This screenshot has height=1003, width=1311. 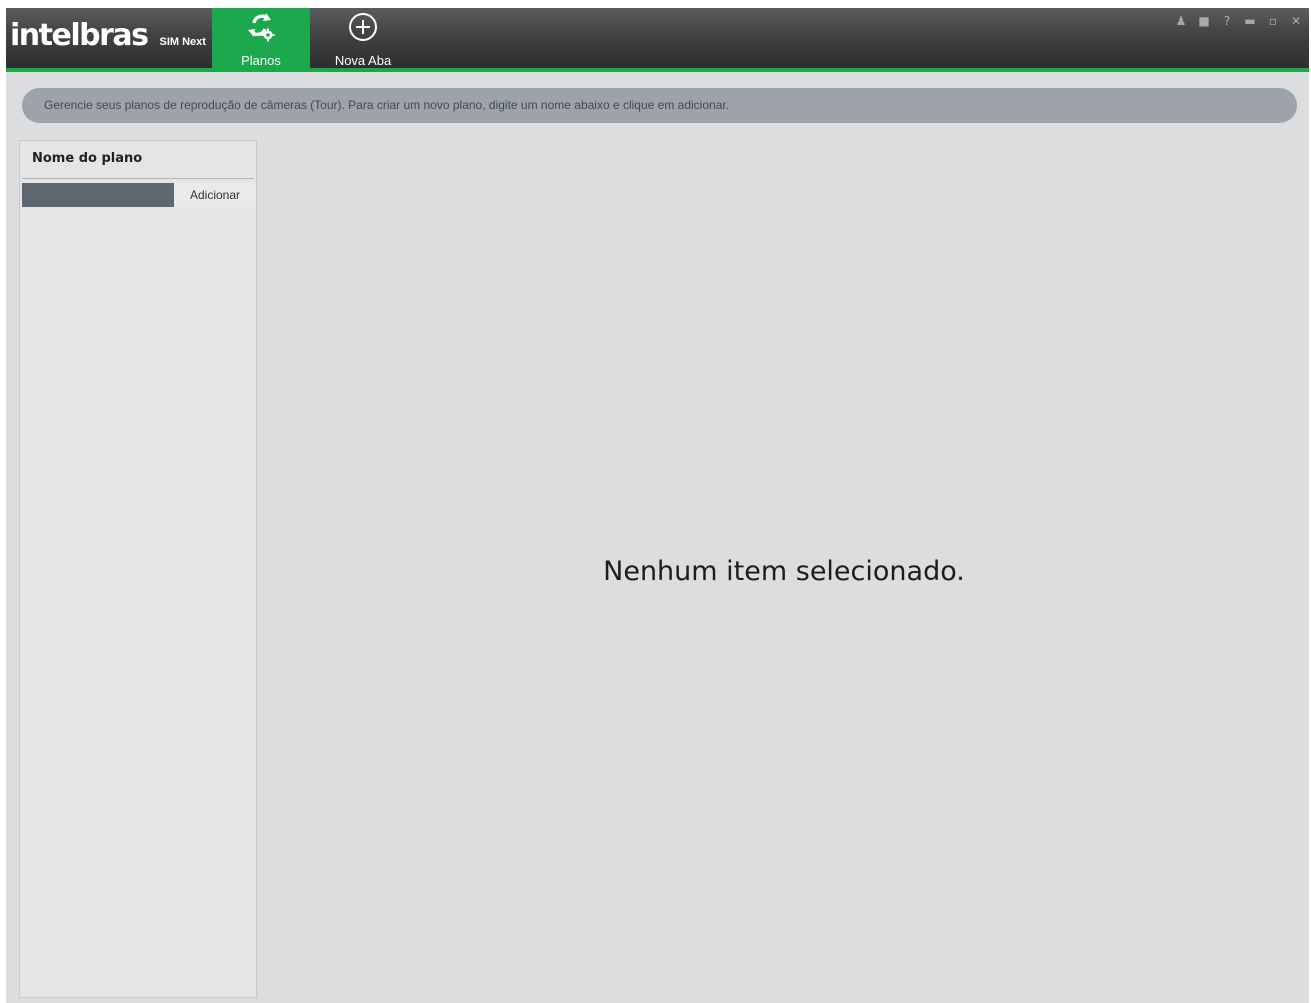 What do you see at coordinates (1204, 21) in the screenshot?
I see `lock-icon: ■` at bounding box center [1204, 21].